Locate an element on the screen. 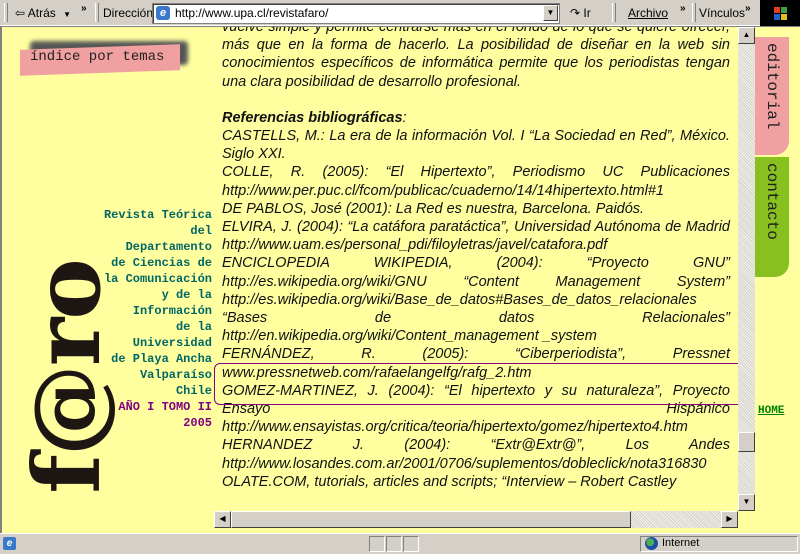 This screenshot has height=554, width=800. contacto-tab: contacto is located at coordinates (772, 217).